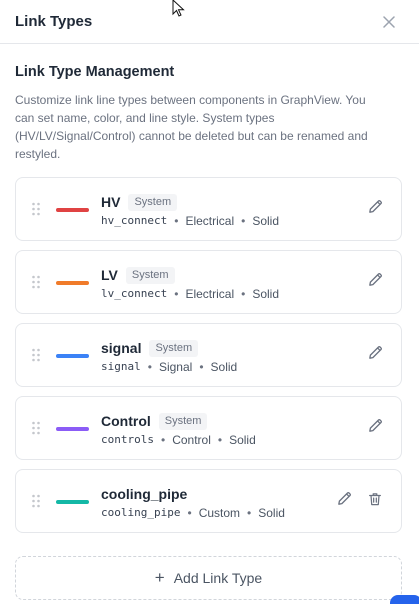  I want to click on panel-title: Link Types, so click(54, 21).